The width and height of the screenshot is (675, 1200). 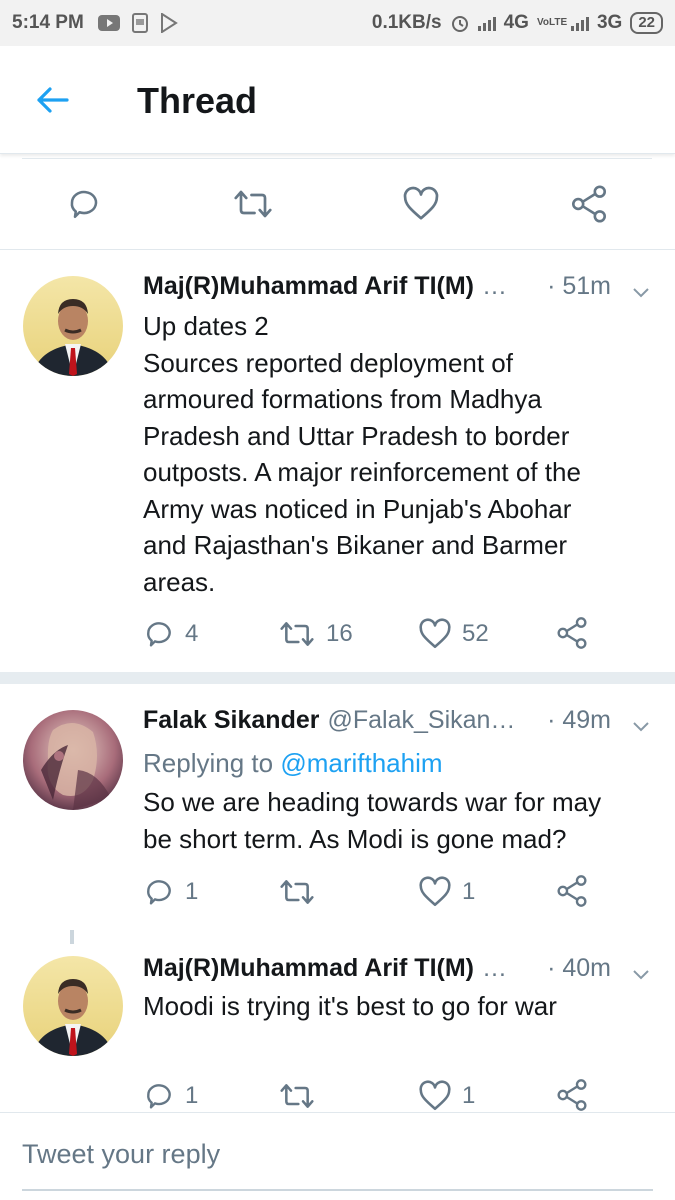 I want to click on back-button, so click(x=52, y=100).